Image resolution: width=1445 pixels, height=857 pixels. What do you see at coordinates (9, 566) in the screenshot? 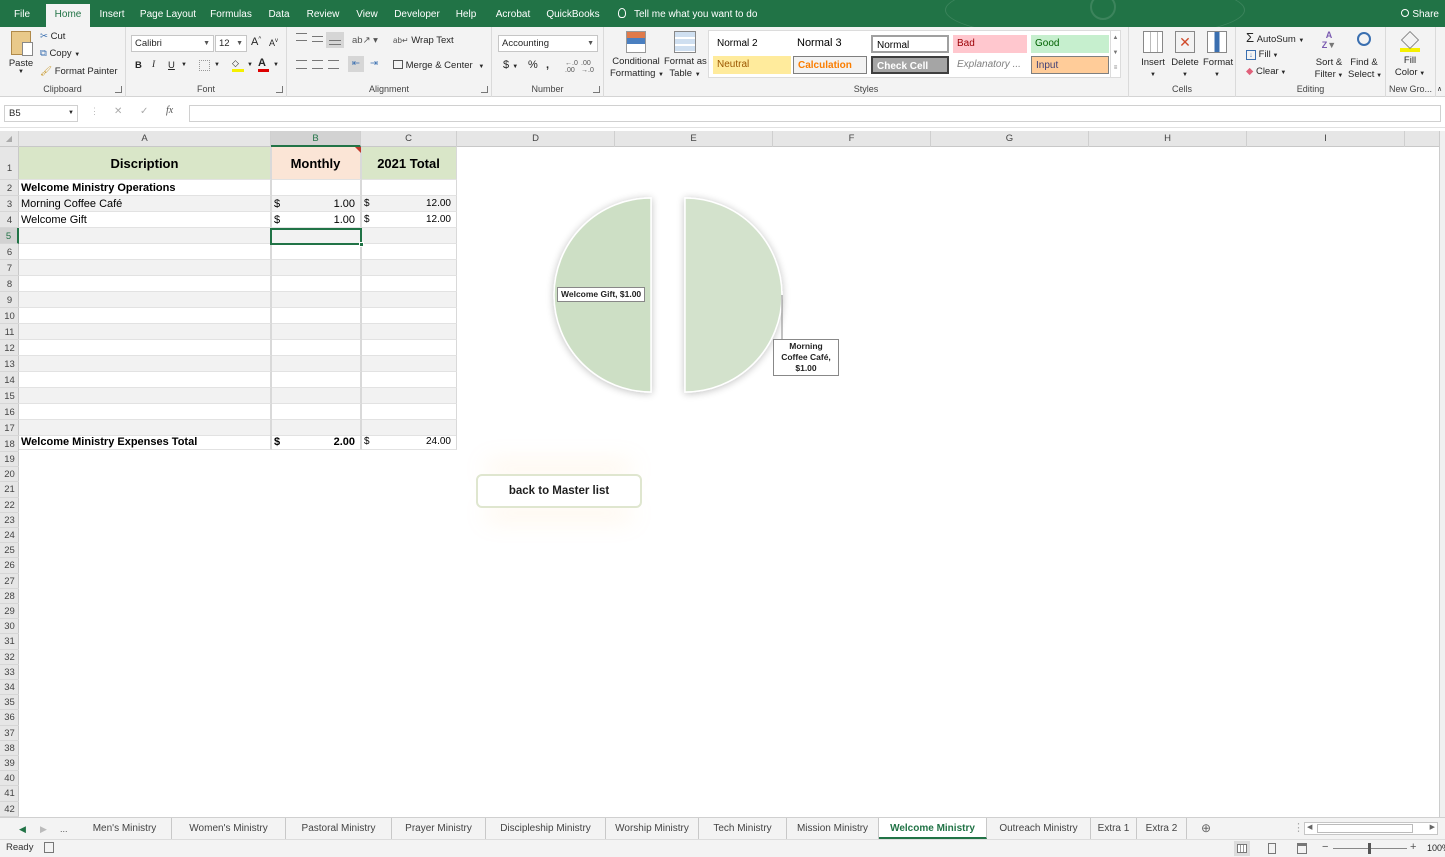
I see `row-header-26: 26` at bounding box center [9, 566].